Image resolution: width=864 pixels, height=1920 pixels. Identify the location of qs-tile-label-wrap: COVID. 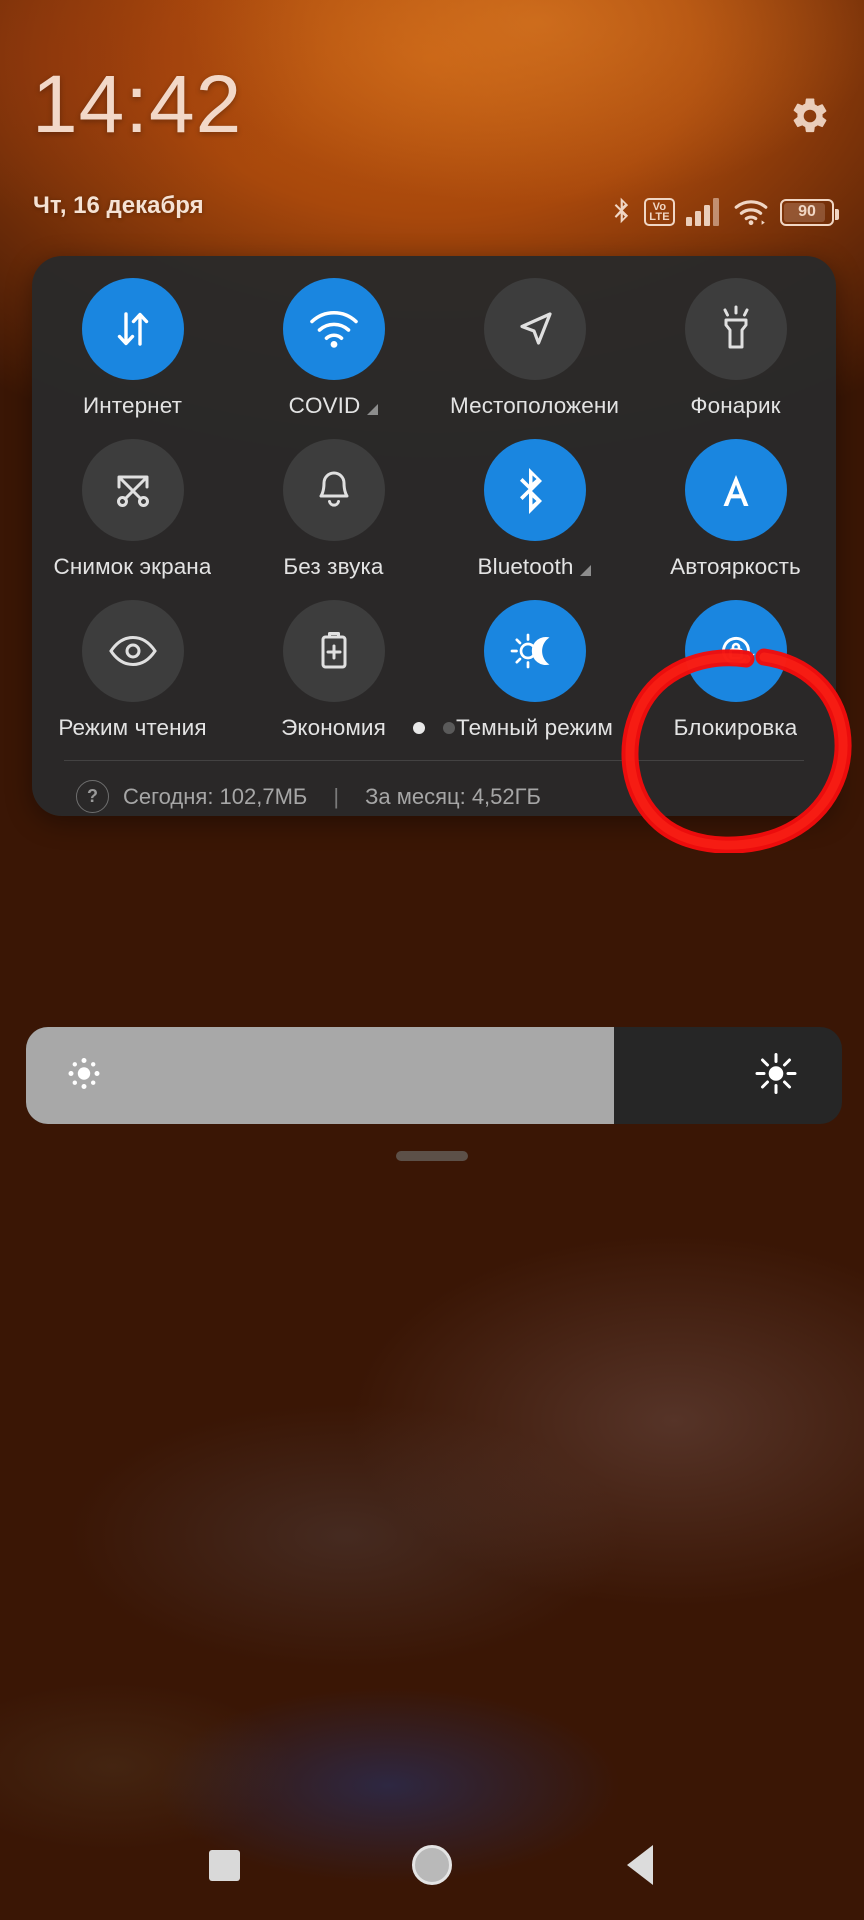
(334, 406).